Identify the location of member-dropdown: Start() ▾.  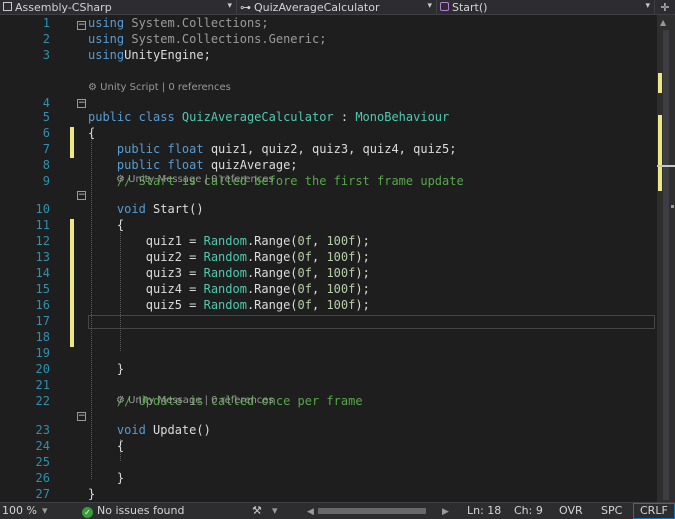
(546, 7).